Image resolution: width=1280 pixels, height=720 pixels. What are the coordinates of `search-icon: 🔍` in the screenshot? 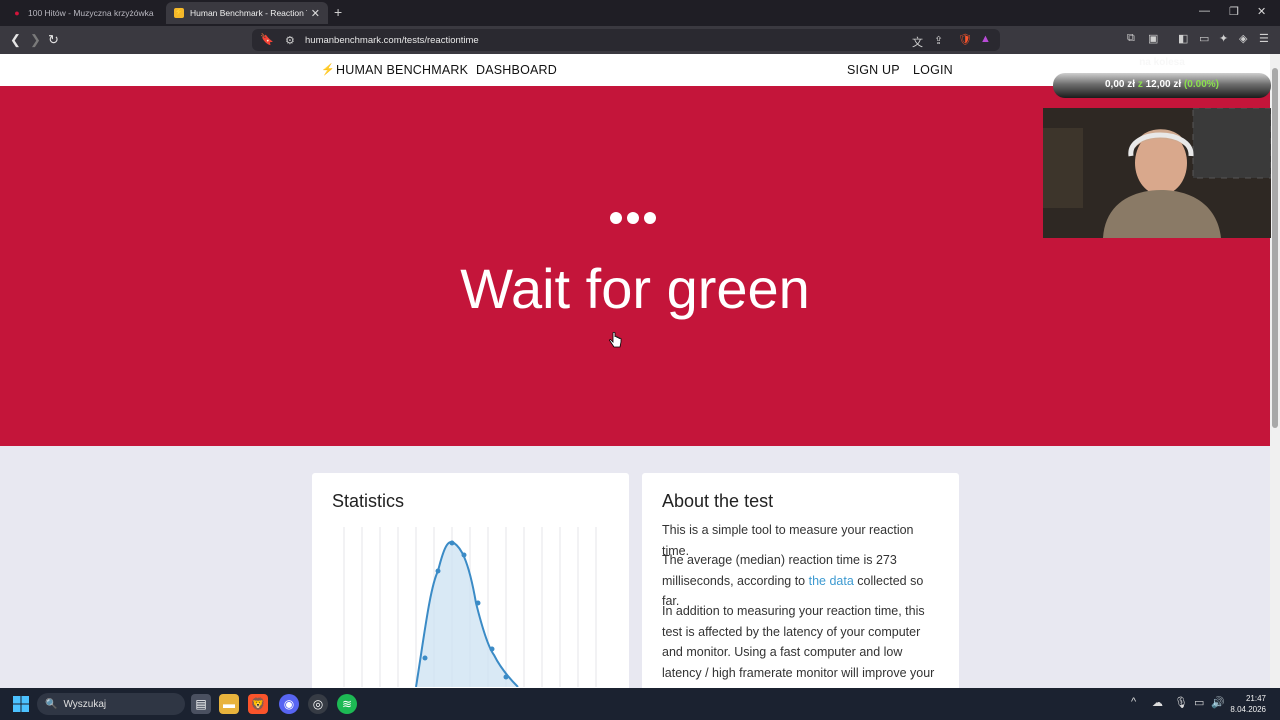 It's located at (51, 704).